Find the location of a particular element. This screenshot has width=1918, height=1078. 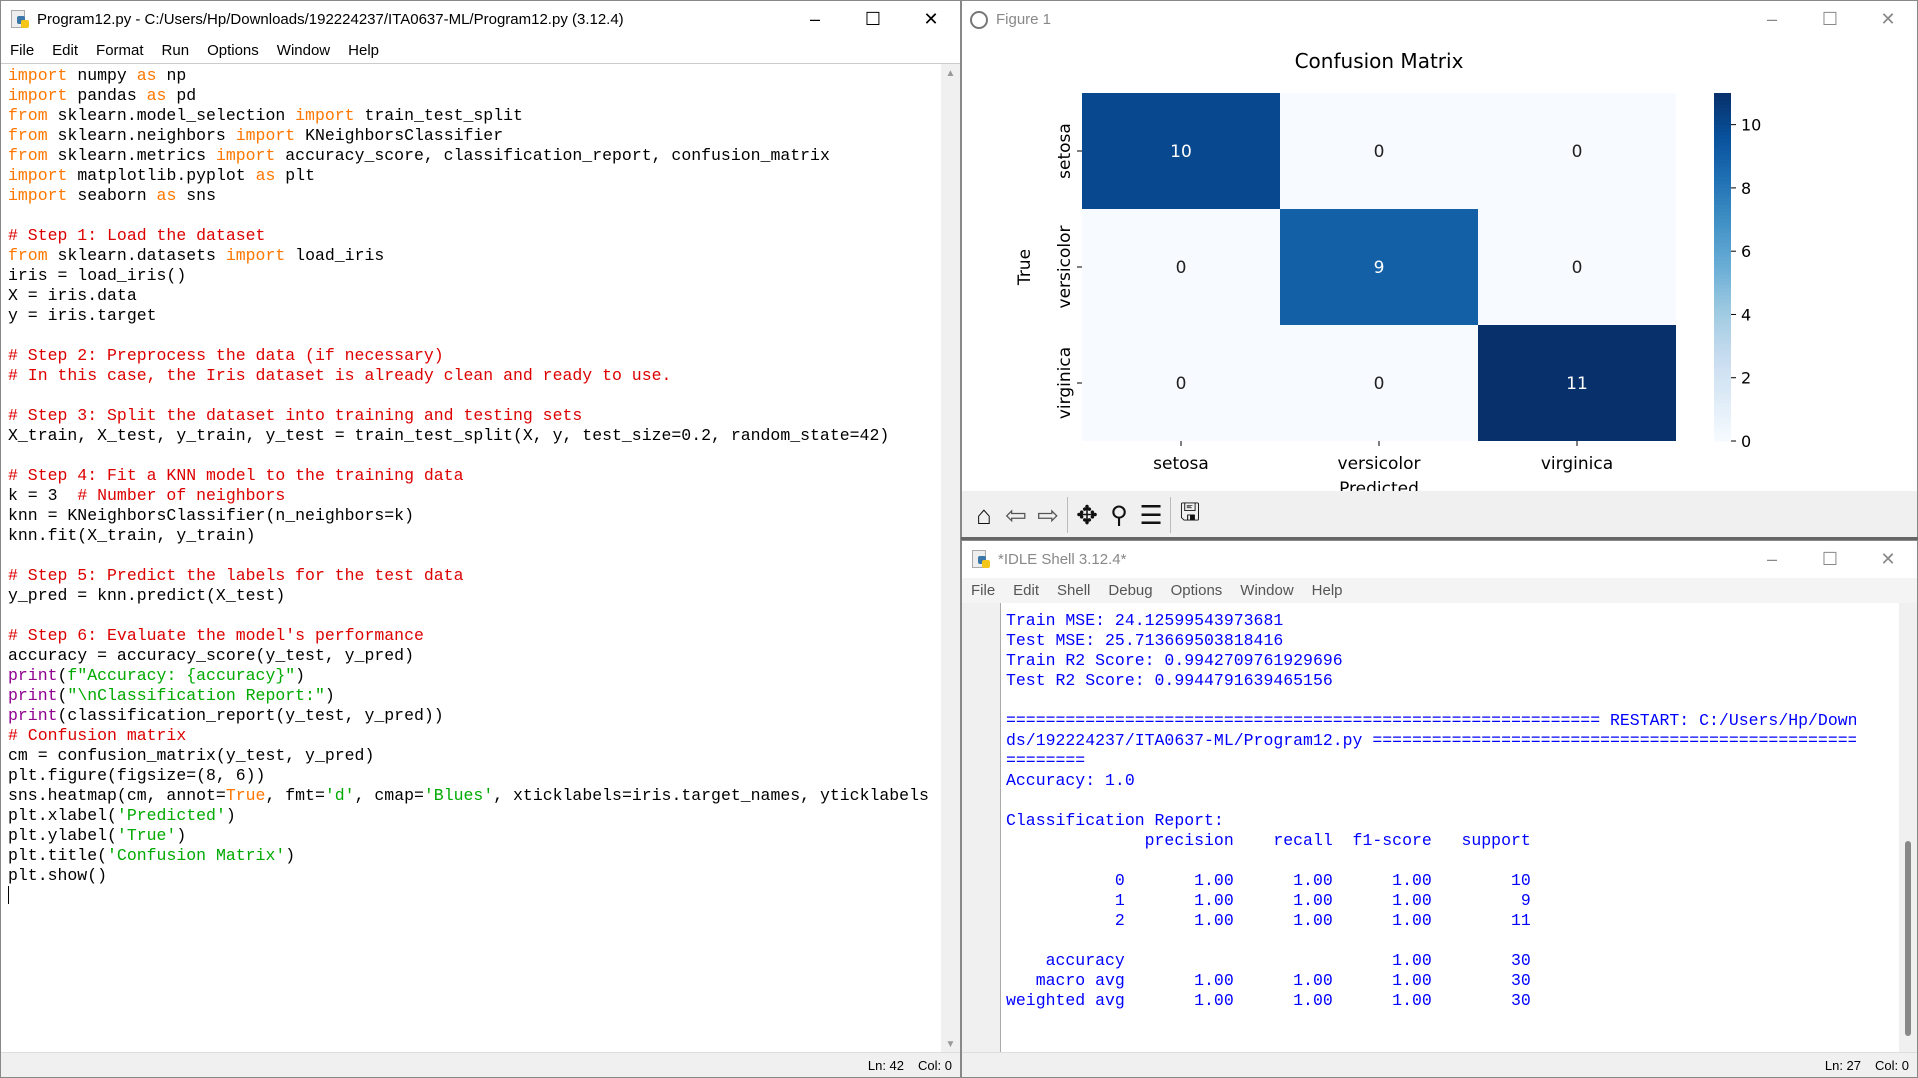

menu-format: Format is located at coordinates (120, 50).